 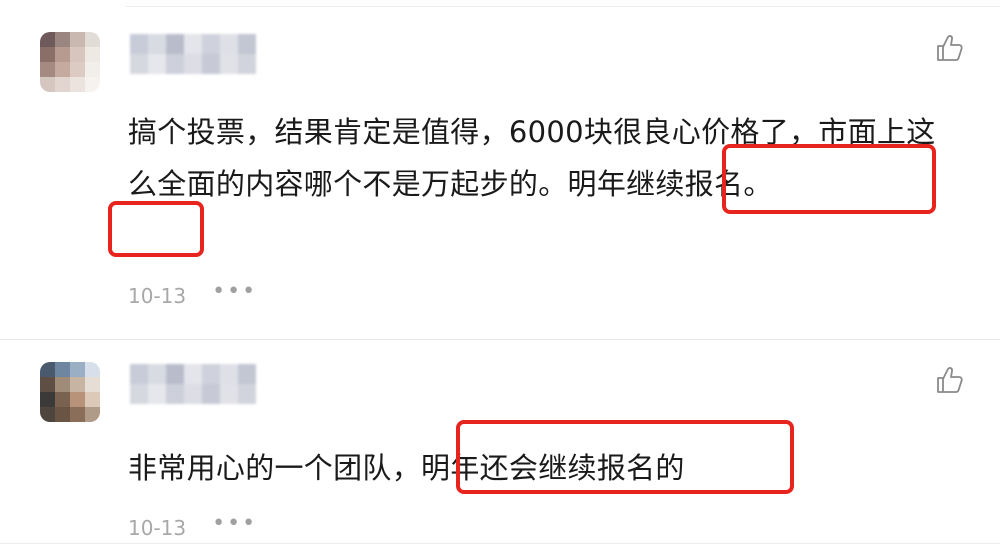 I want to click on comment-text: 非常用心的一个团队，明年还会继续报名的, so click(x=543, y=468).